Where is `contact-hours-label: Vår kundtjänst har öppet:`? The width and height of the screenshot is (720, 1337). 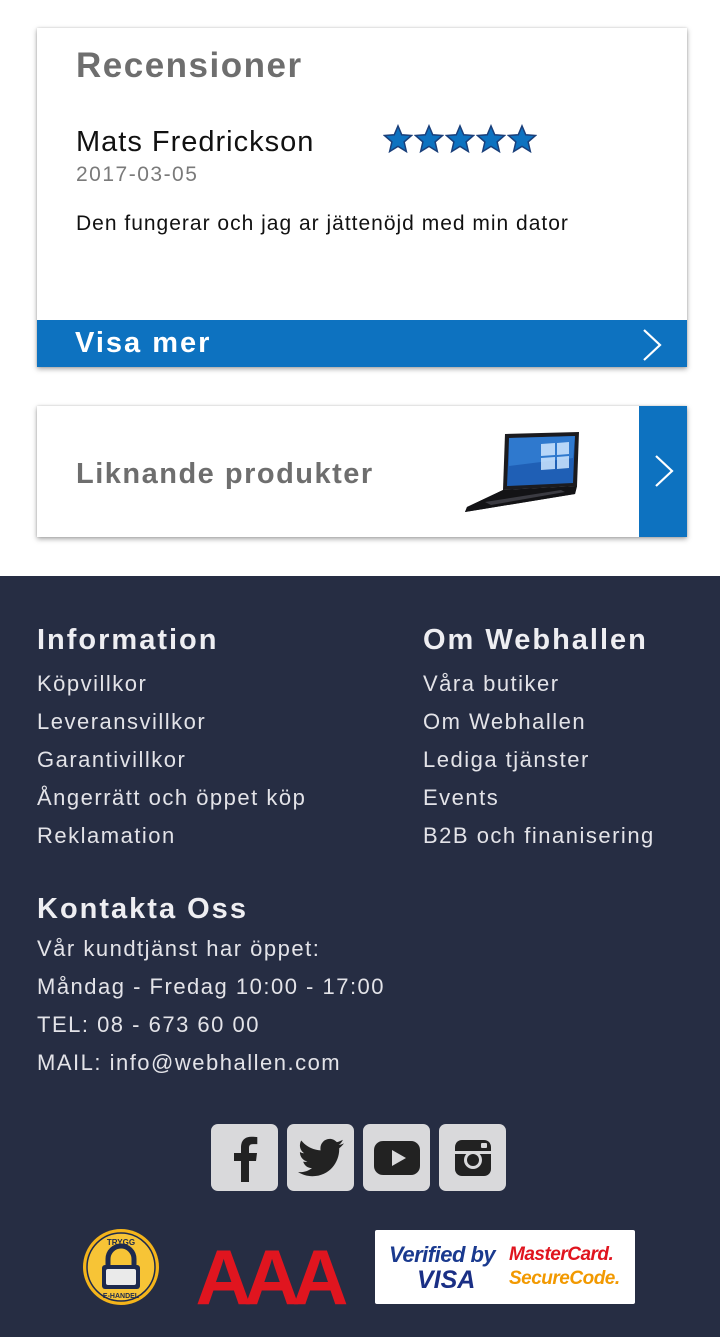 contact-hours-label: Vår kundtjänst har öppet: is located at coordinates (179, 948).